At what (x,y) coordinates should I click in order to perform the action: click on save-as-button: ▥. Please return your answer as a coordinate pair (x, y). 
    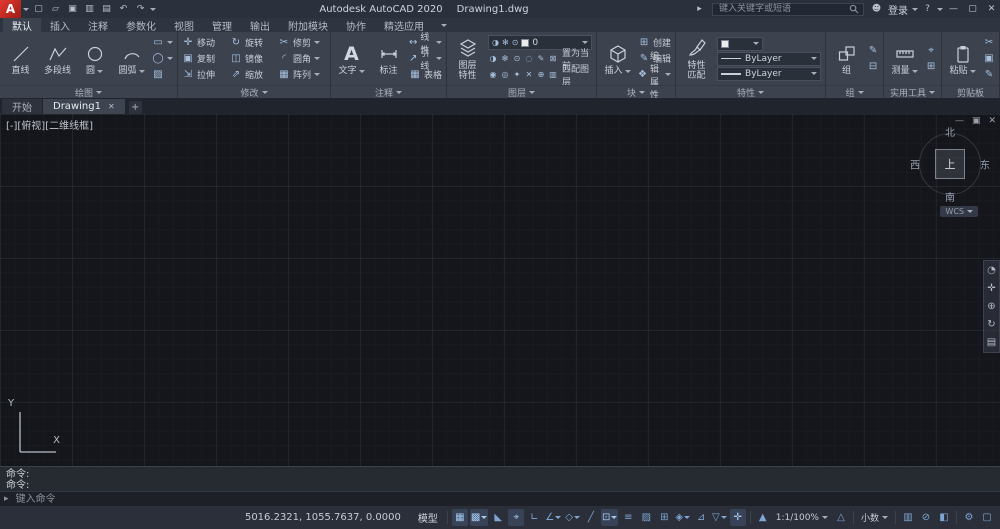
    Looking at the image, I should click on (89, 9).